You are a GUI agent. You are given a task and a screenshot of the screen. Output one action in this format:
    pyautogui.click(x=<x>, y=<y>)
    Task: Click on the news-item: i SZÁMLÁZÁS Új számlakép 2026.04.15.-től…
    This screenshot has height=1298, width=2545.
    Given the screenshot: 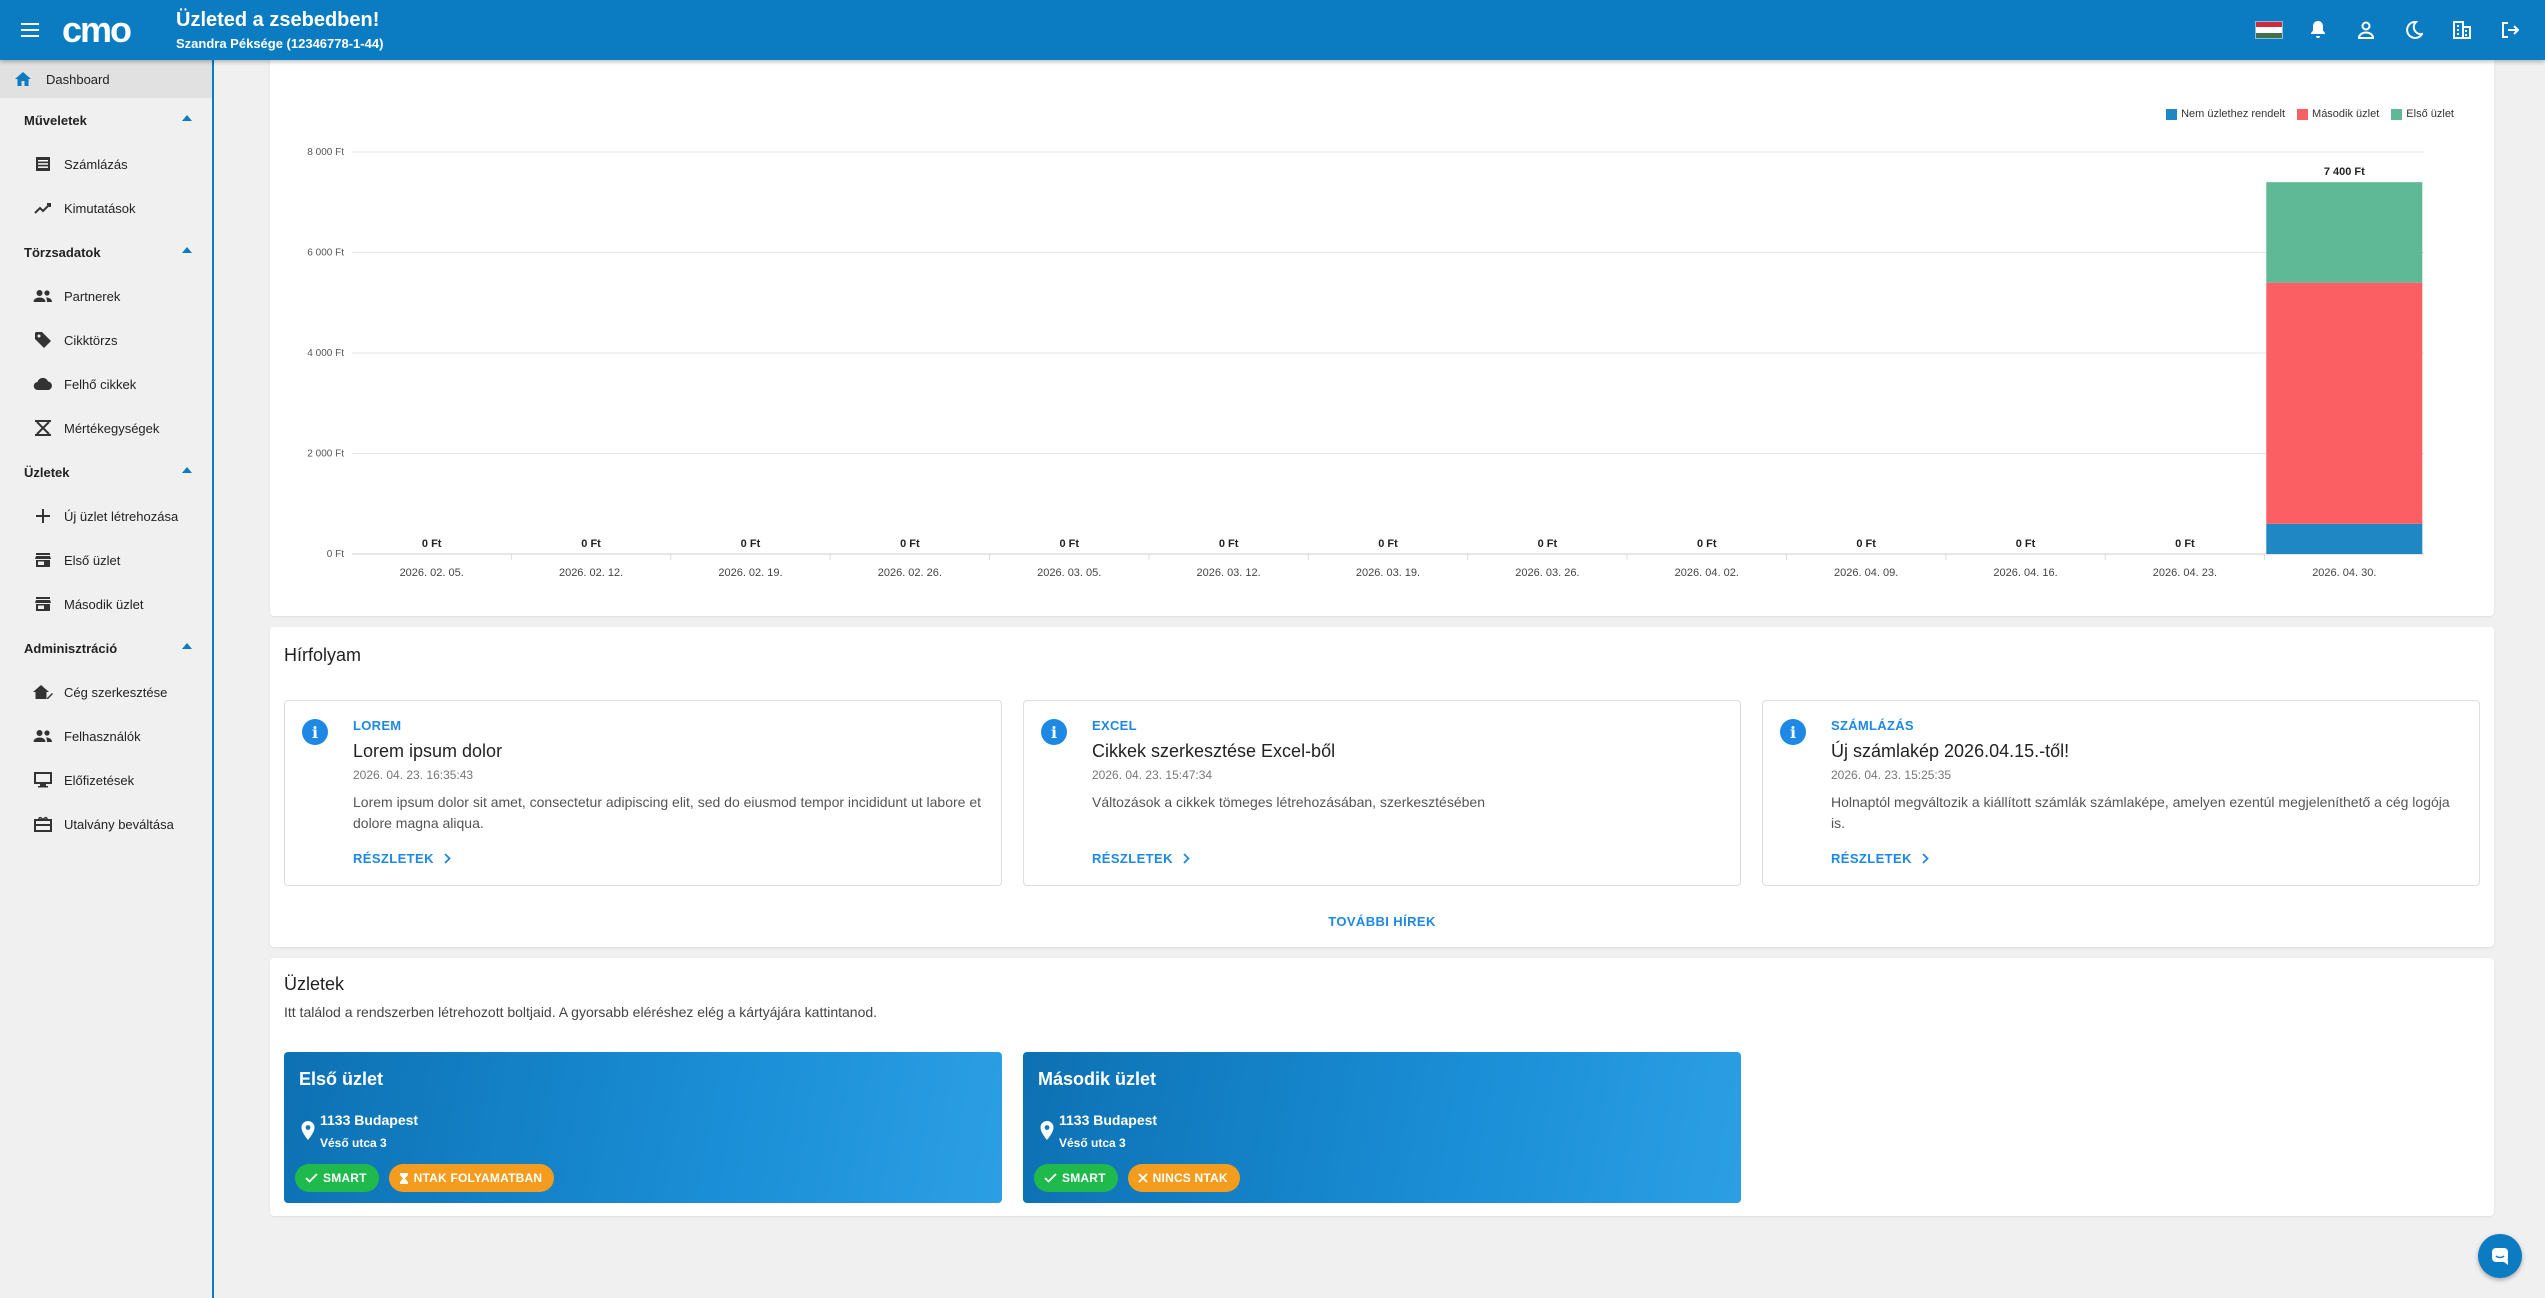 What is the action you would take?
    pyautogui.click(x=2121, y=793)
    